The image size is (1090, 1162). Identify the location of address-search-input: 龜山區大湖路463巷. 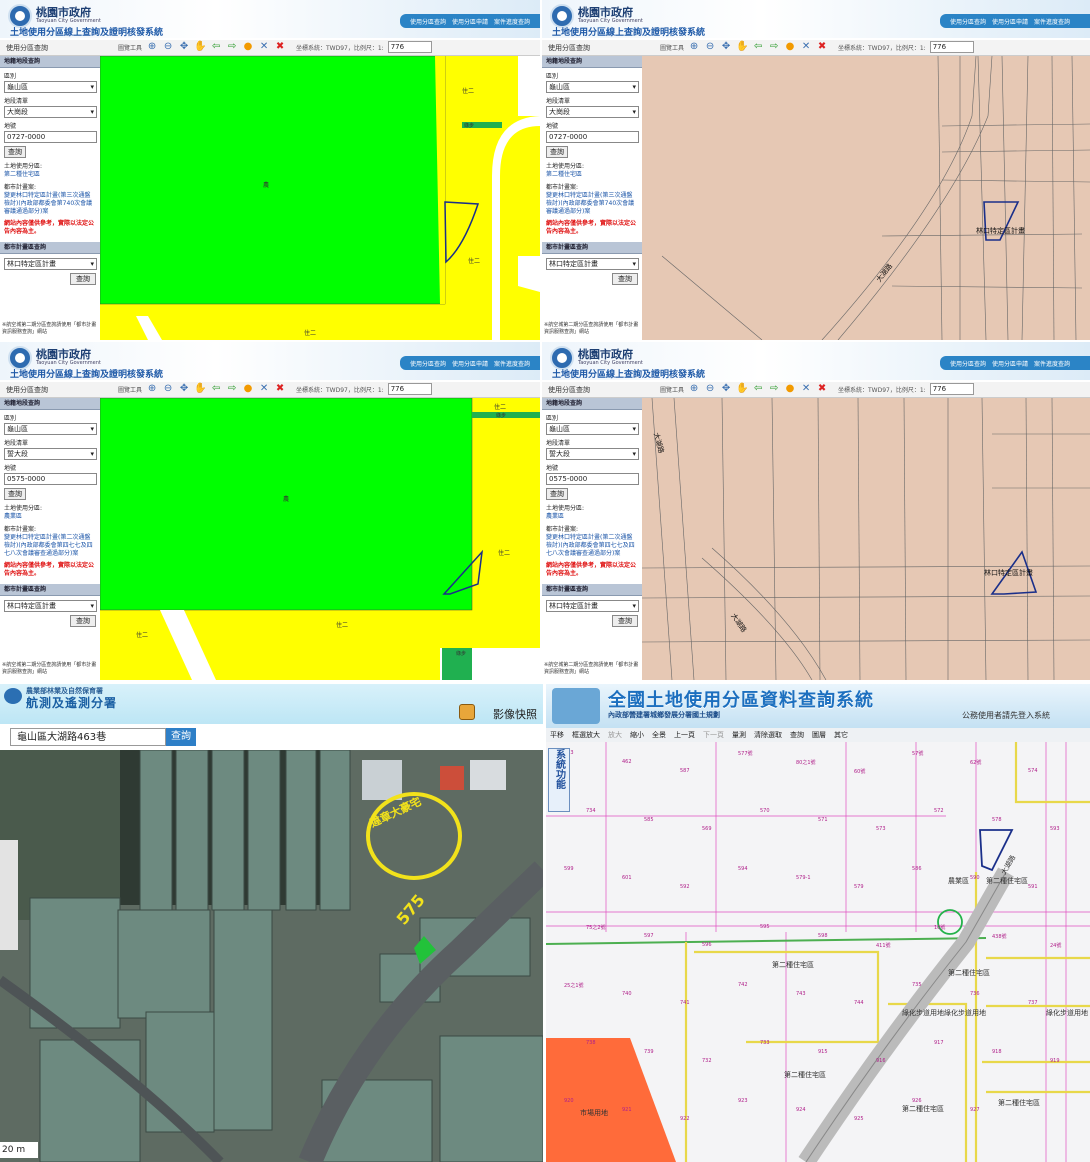
(88, 737).